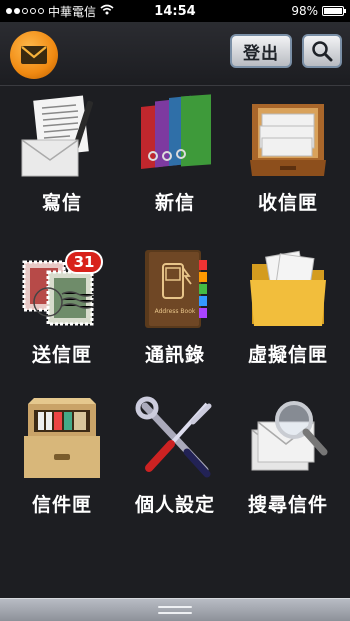 This screenshot has width=350, height=621. What do you see at coordinates (288, 289) in the screenshot?
I see `virtual-folder-icon` at bounding box center [288, 289].